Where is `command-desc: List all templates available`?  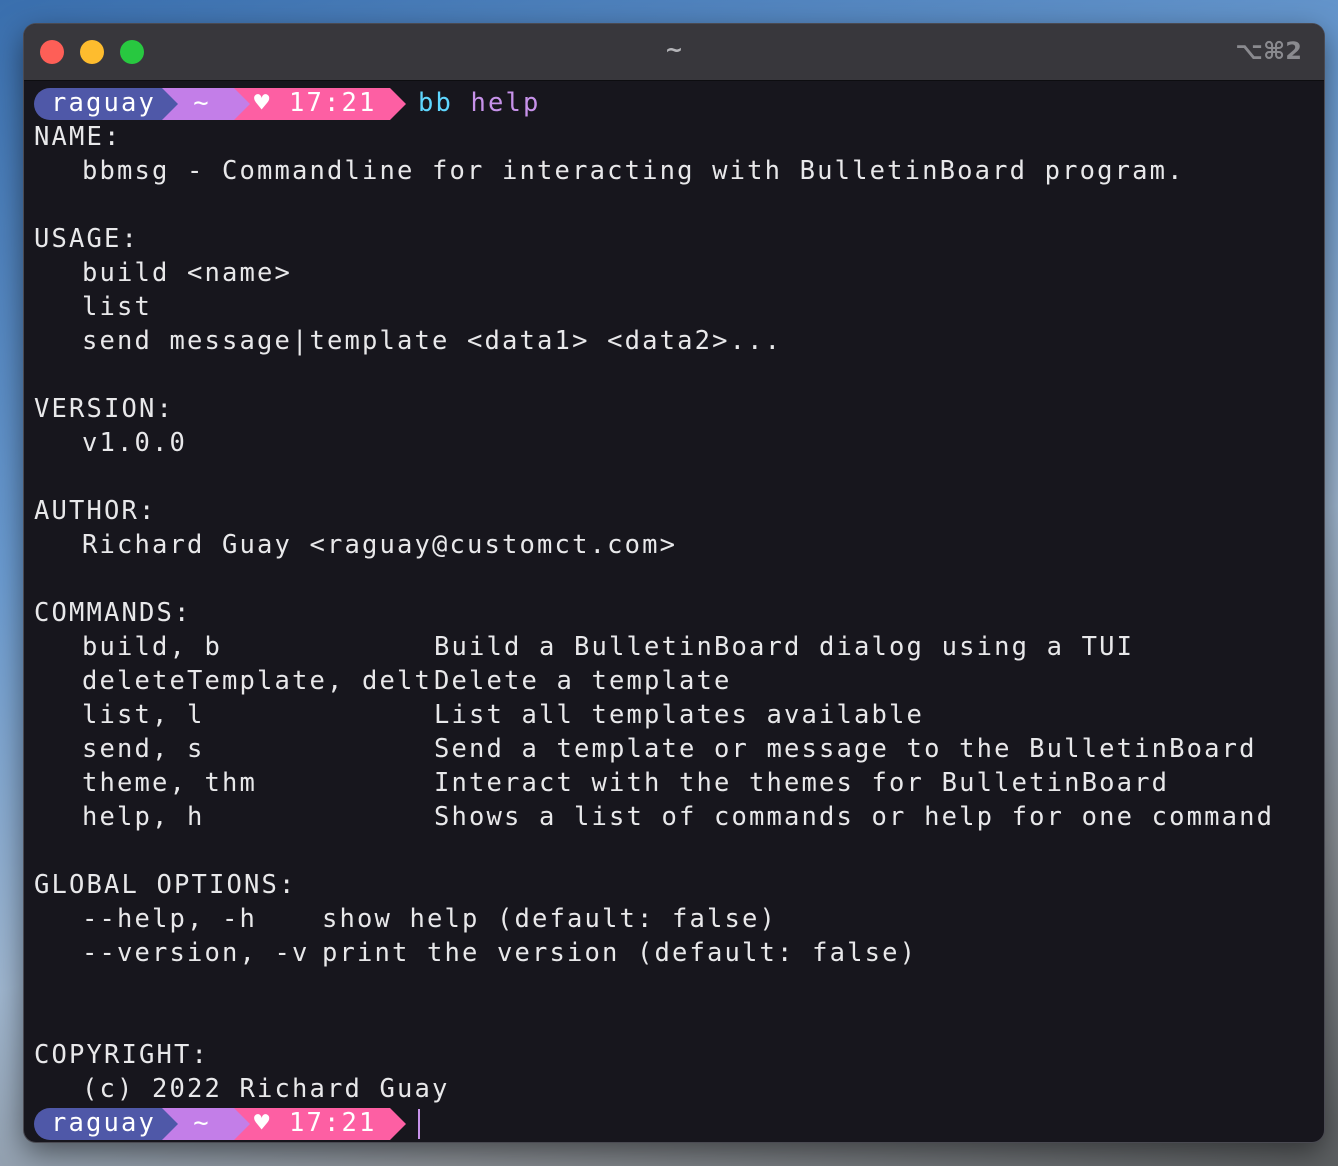 command-desc: List all templates available is located at coordinates (679, 715).